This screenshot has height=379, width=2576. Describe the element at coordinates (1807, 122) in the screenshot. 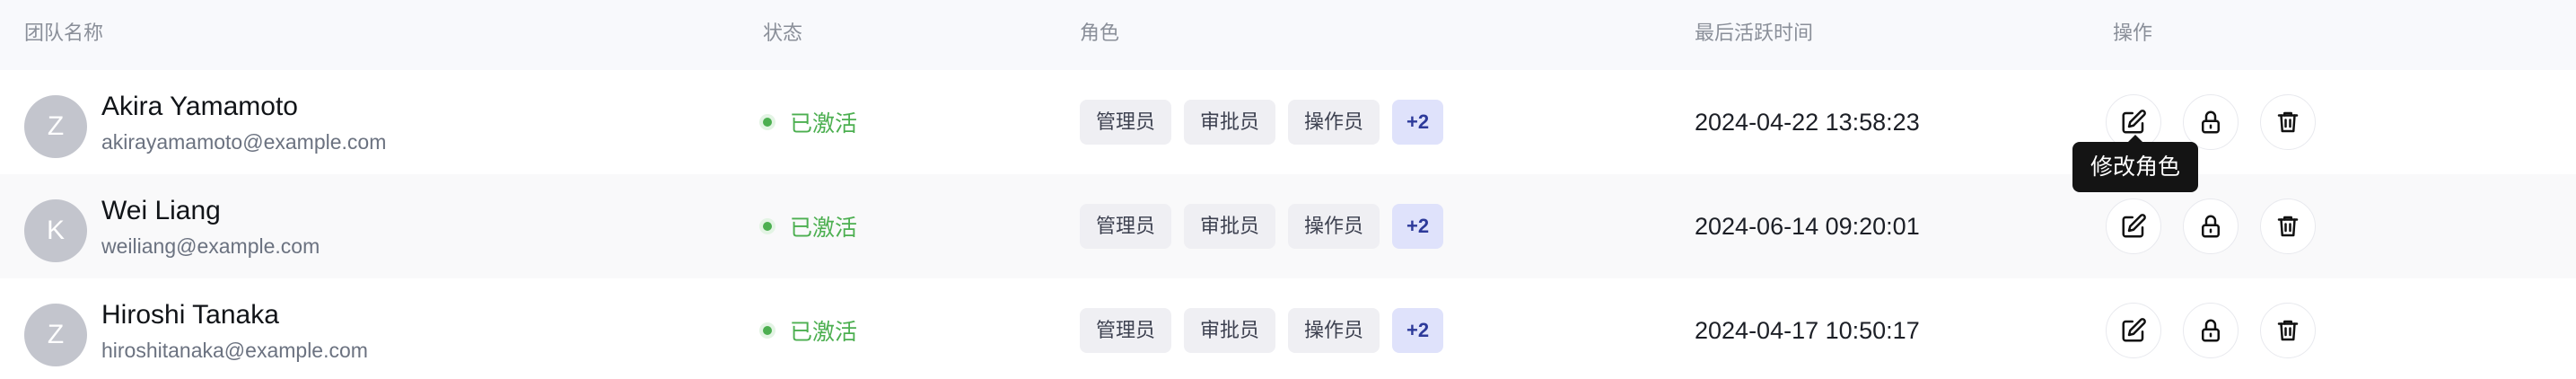

I see `last-active-time: 2024-04-22 13:58:23` at that location.